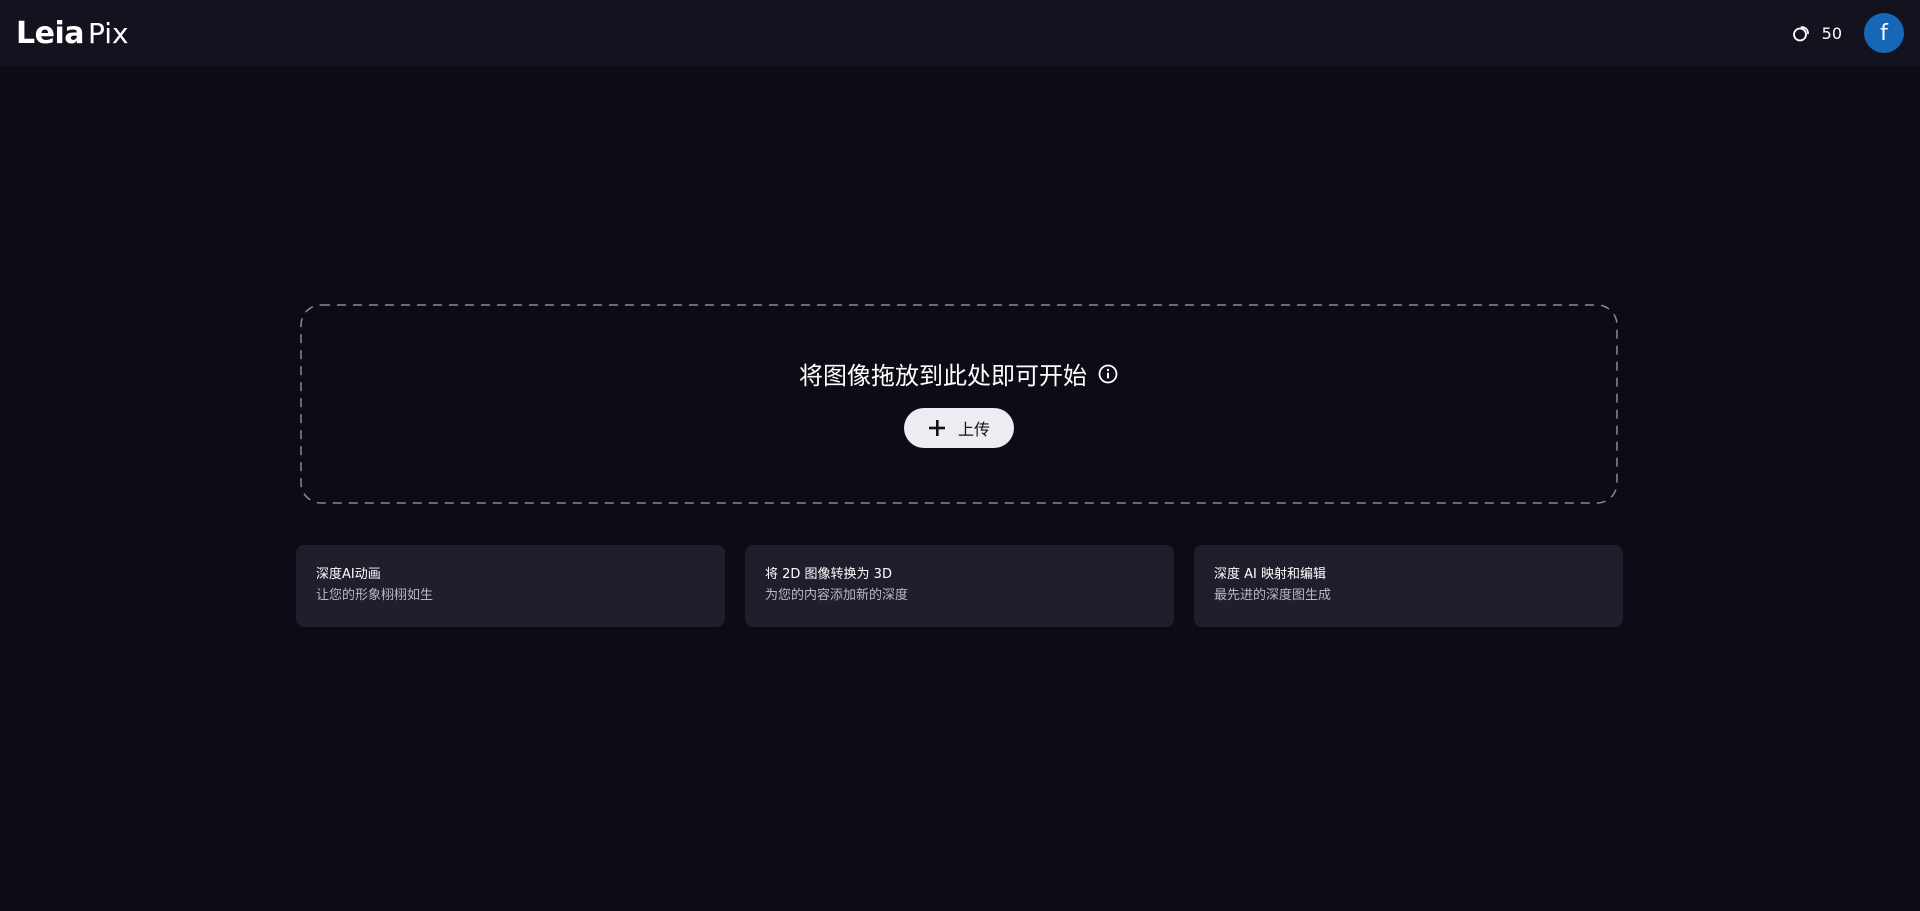  I want to click on info-icon, so click(1108, 374).